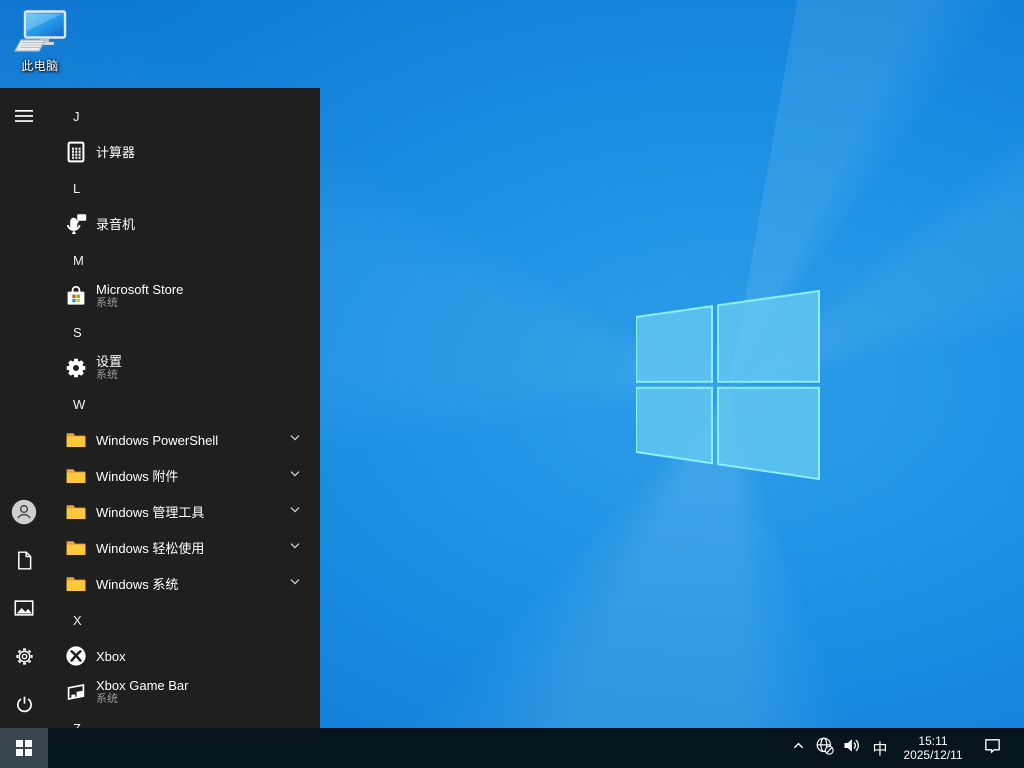 The width and height of the screenshot is (1024, 768). I want to click on app-label: Xbox, so click(111, 656).